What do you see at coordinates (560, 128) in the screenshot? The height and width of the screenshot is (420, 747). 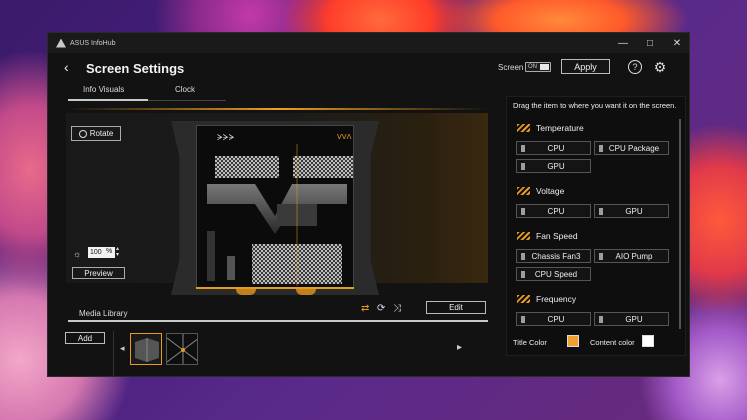 I see `section-title: Temperature` at bounding box center [560, 128].